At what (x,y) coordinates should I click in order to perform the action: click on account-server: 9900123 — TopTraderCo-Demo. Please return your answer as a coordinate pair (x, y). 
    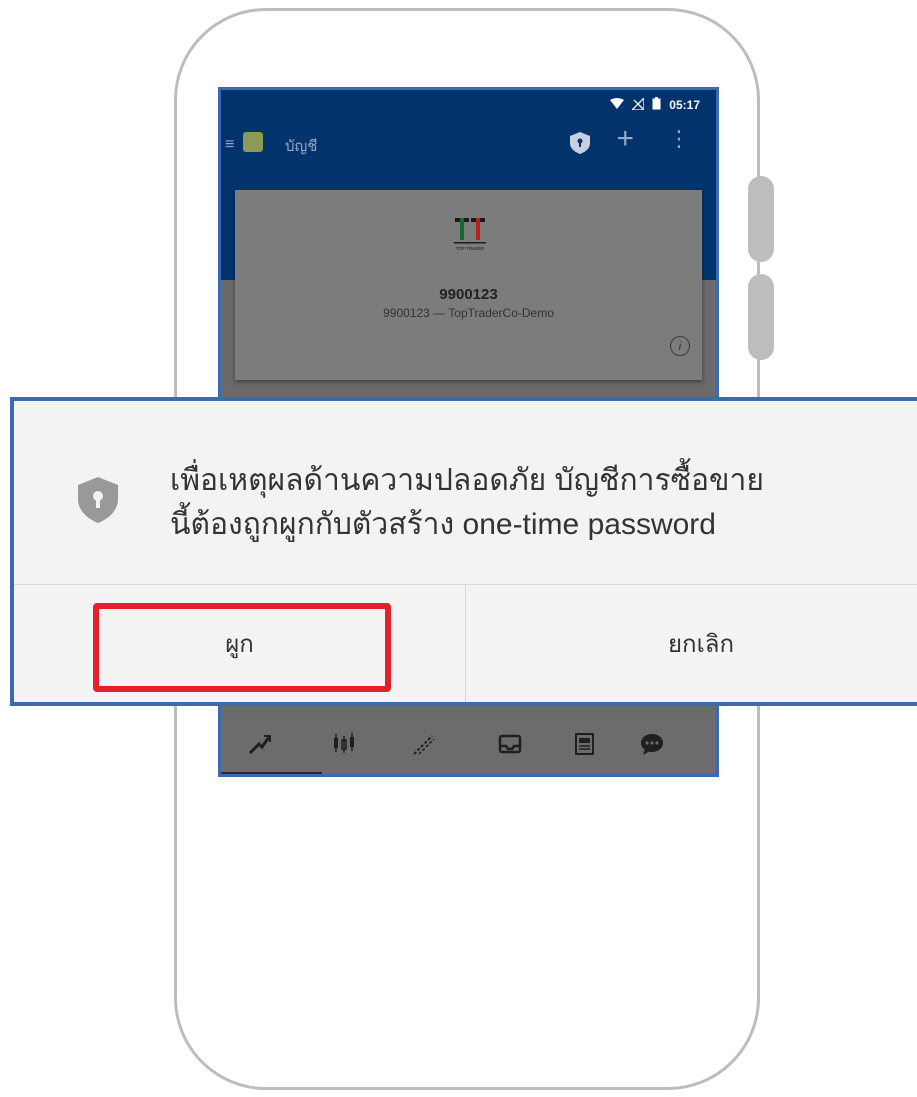
    Looking at the image, I should click on (468, 313).